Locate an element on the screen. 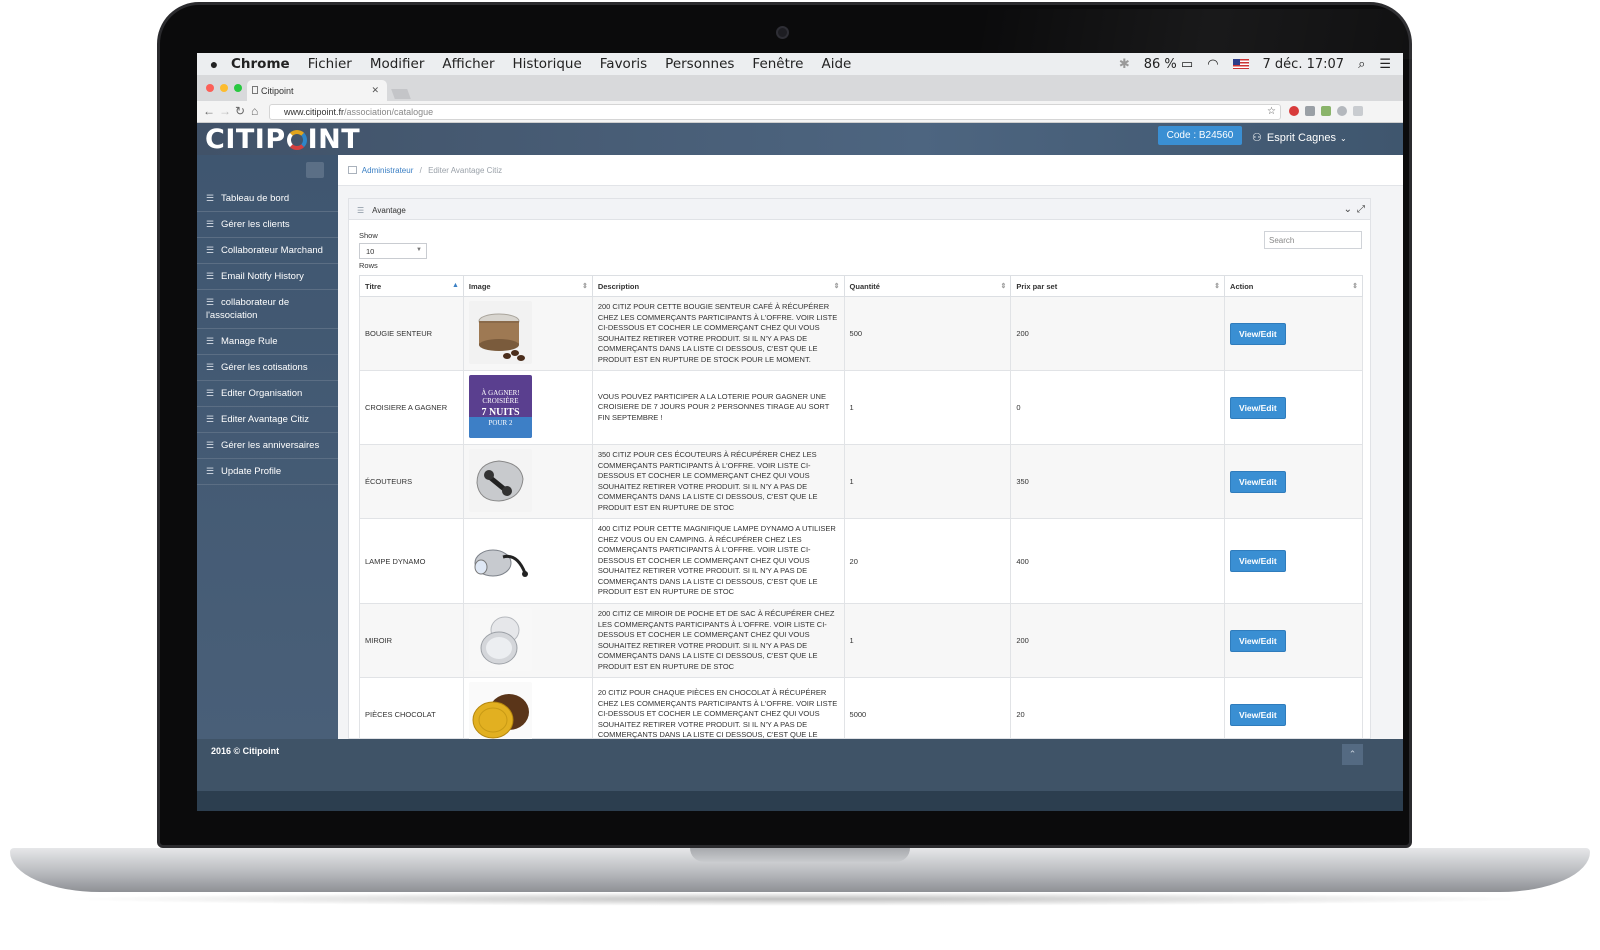 The width and height of the screenshot is (1600, 950). menu-aide: Aide is located at coordinates (836, 64).